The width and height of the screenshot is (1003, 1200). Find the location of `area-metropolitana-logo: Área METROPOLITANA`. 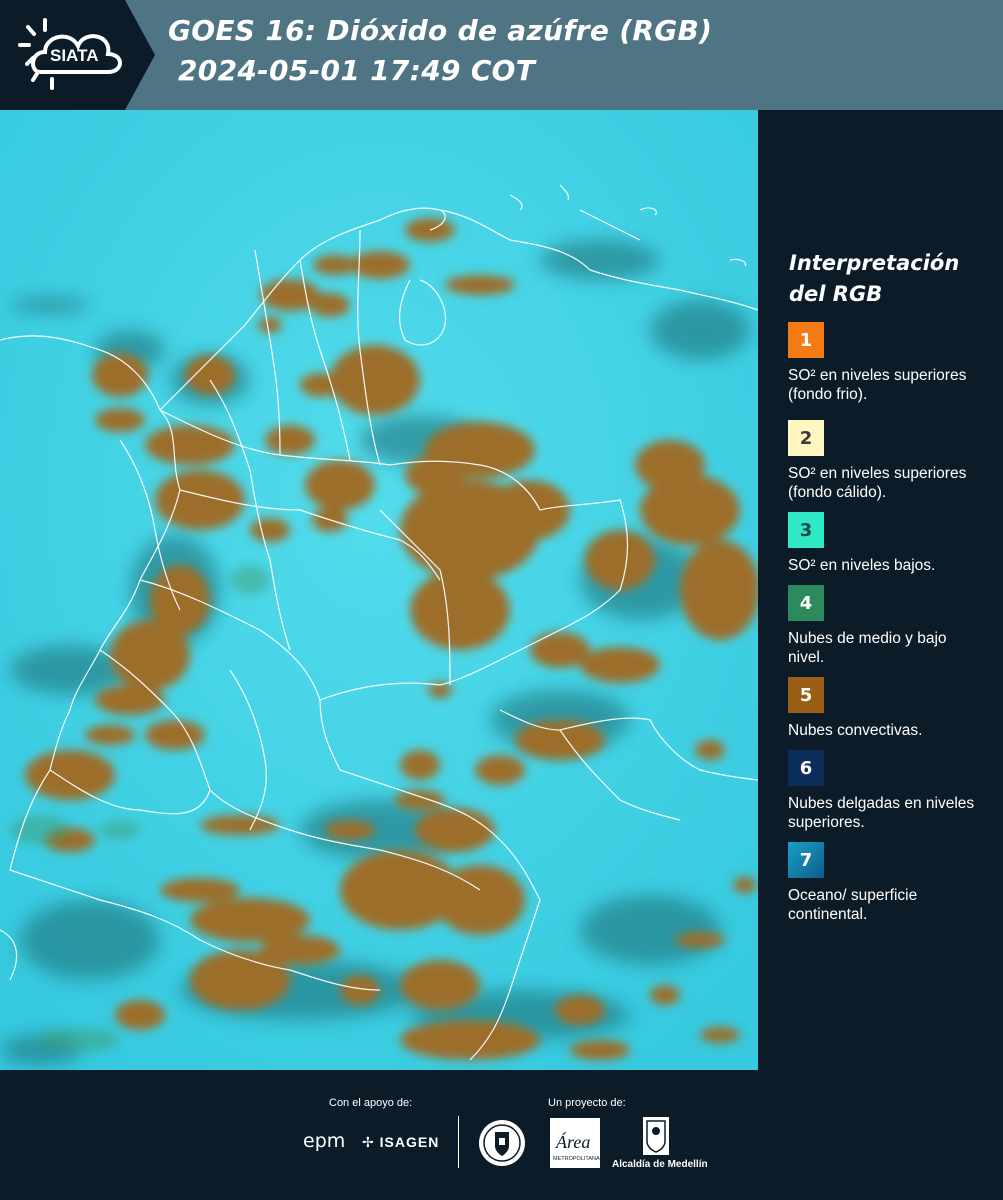

area-metropolitana-logo: Área METROPOLITANA is located at coordinates (575, 1143).